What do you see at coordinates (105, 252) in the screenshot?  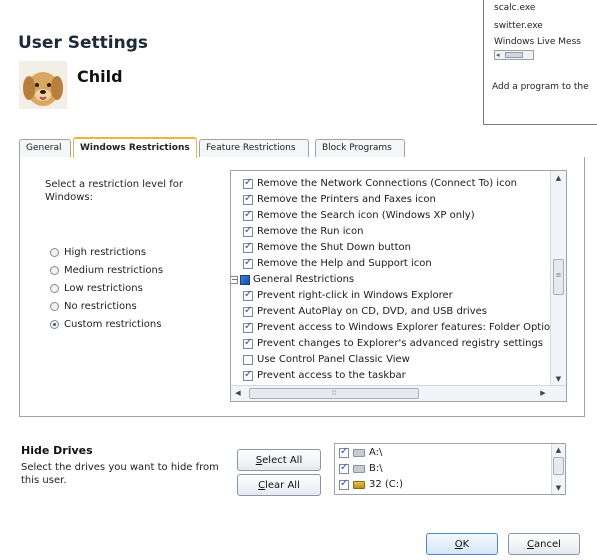 I see `radio-label: High restrictions` at bounding box center [105, 252].